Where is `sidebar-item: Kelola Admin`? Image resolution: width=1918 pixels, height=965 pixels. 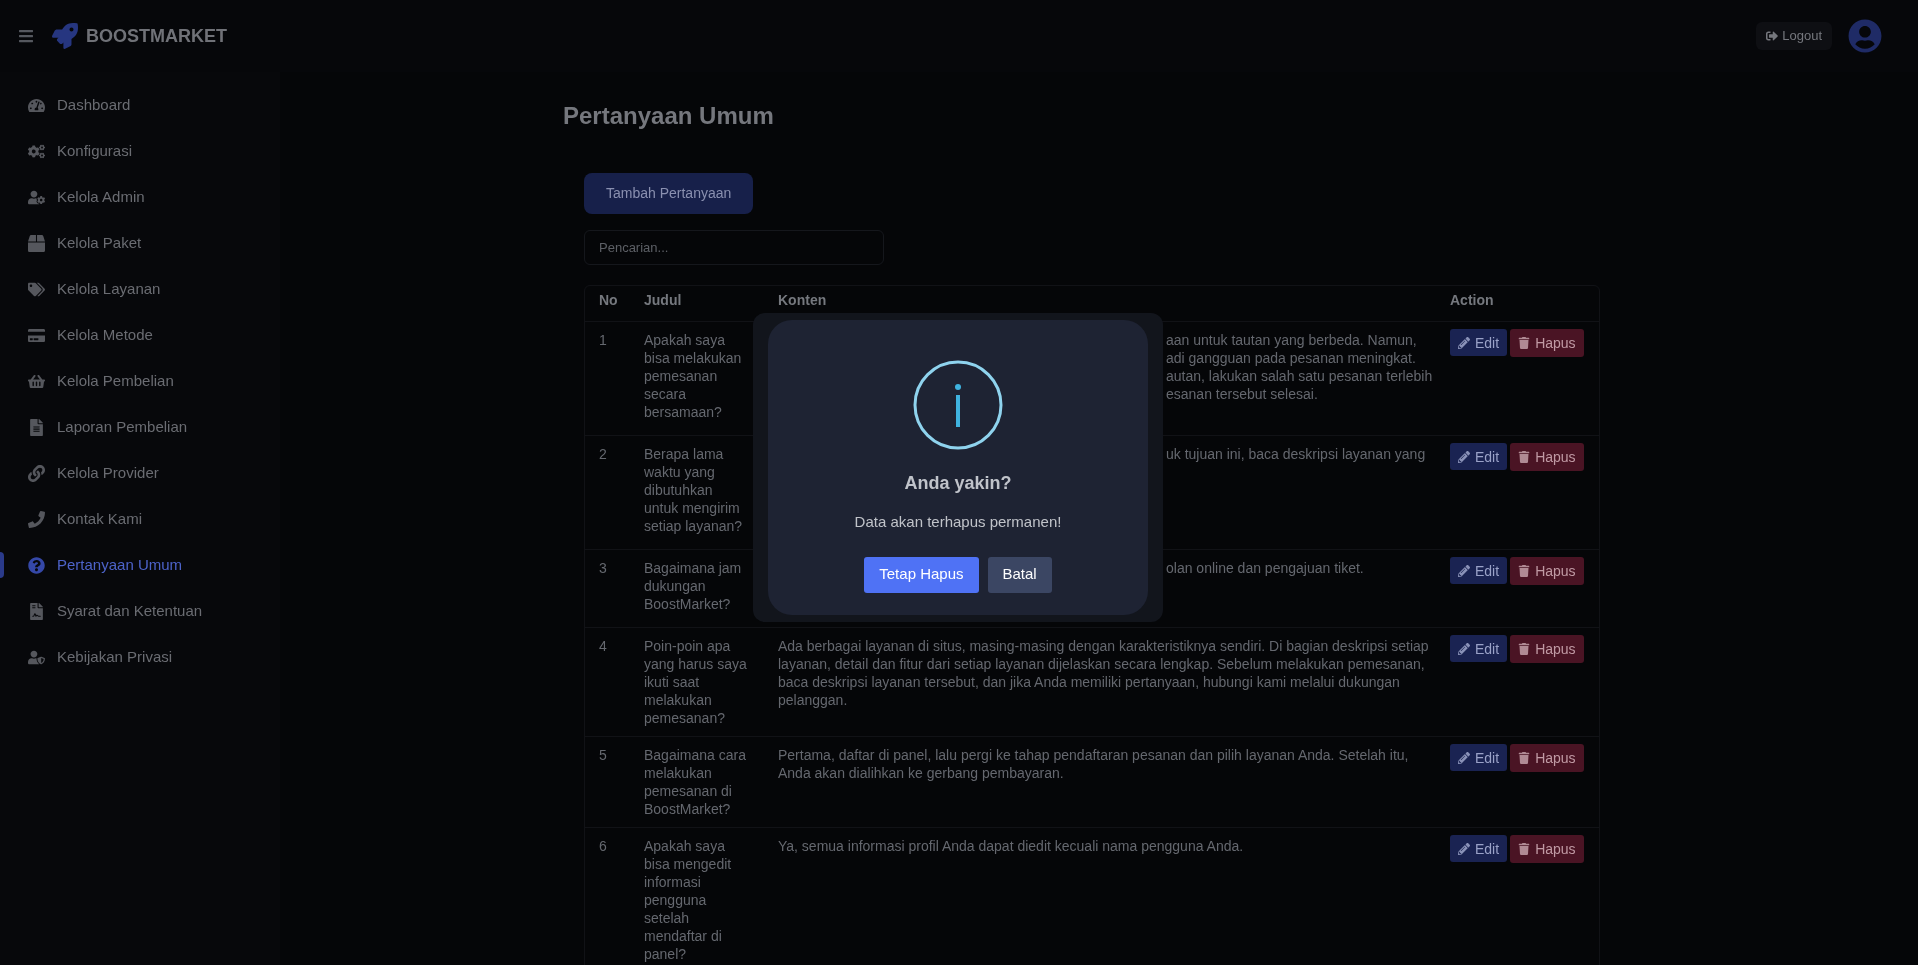 sidebar-item: Kelola Admin is located at coordinates (140, 197).